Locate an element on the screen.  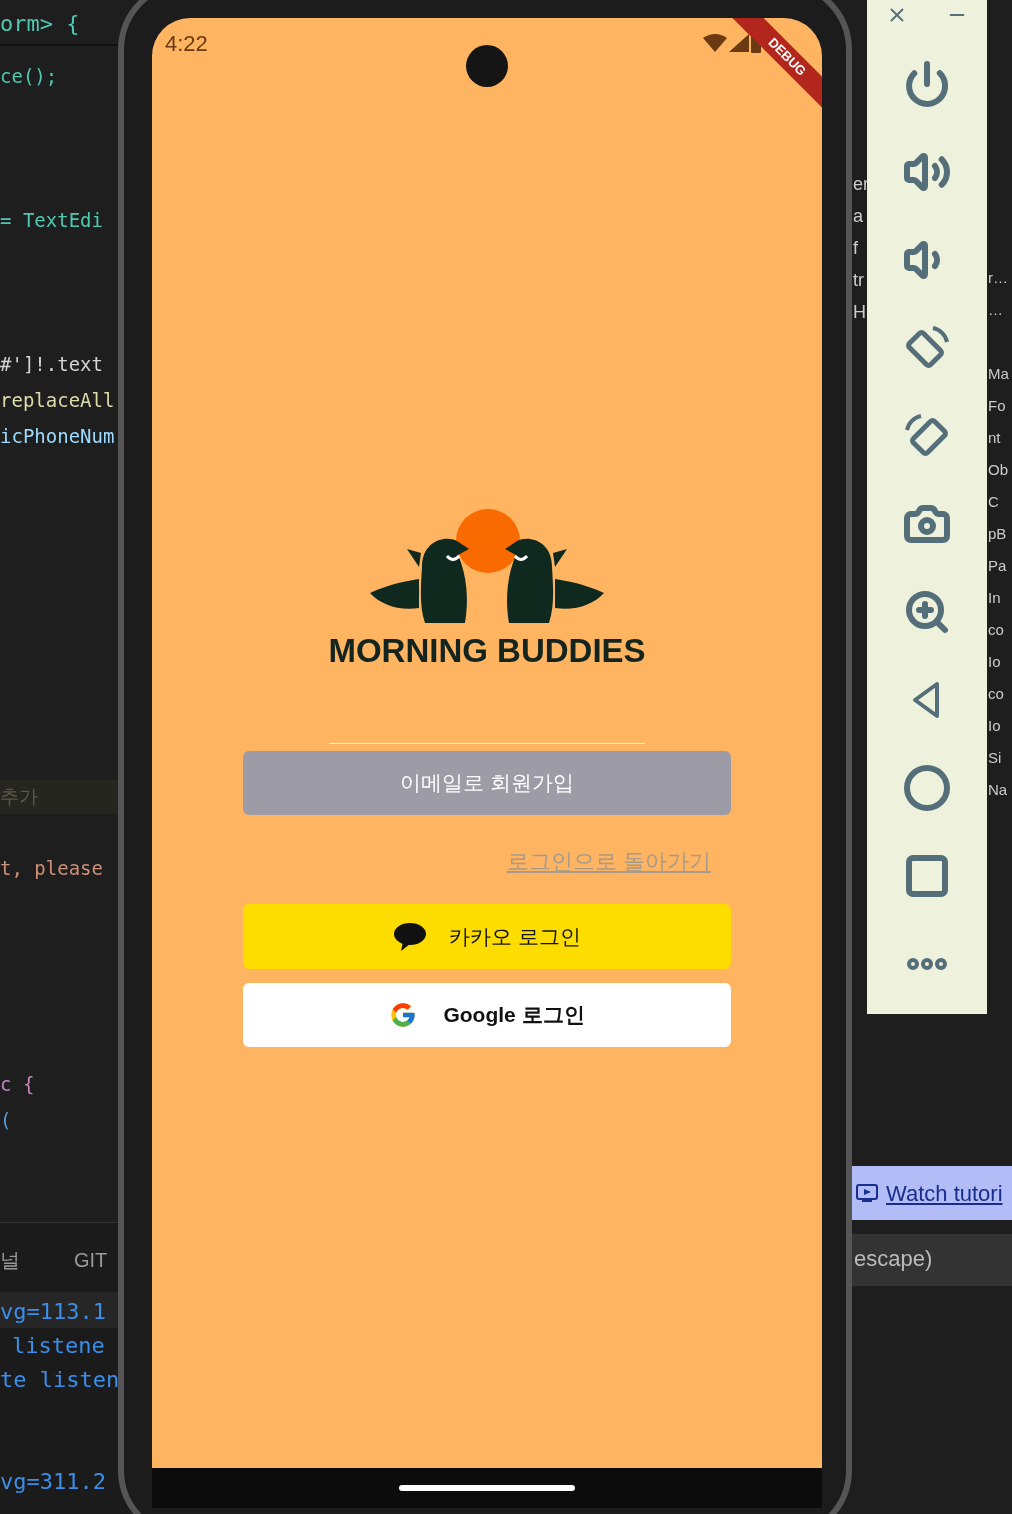
background-text: tr is located at coordinates (858, 280).